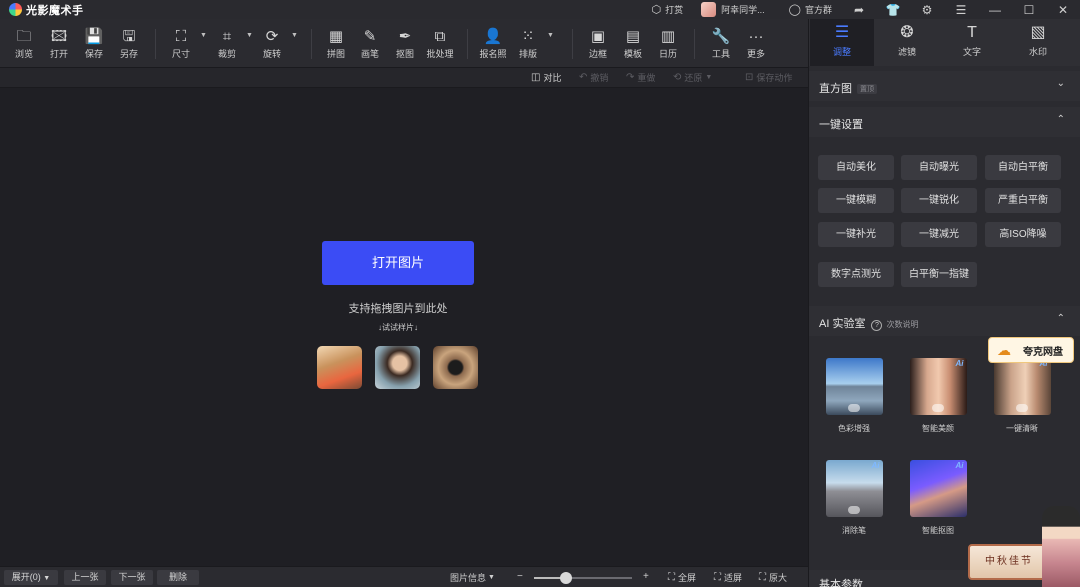 Image resolution: width=1080 pixels, height=587 pixels. I want to click on image-info-button: 图片信息 ▼, so click(472, 577).